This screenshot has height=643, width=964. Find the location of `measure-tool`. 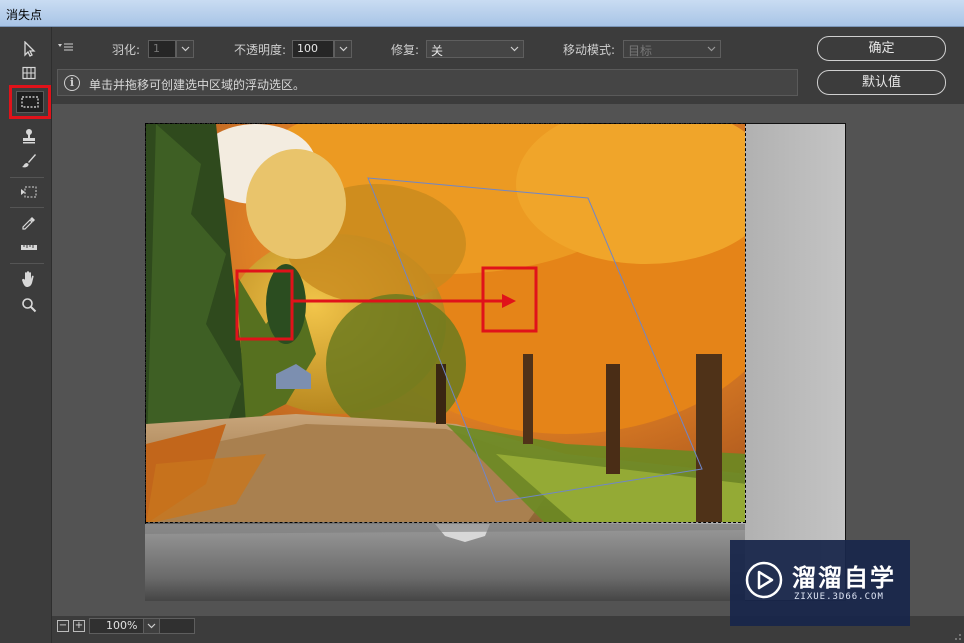

measure-tool is located at coordinates (29, 247).